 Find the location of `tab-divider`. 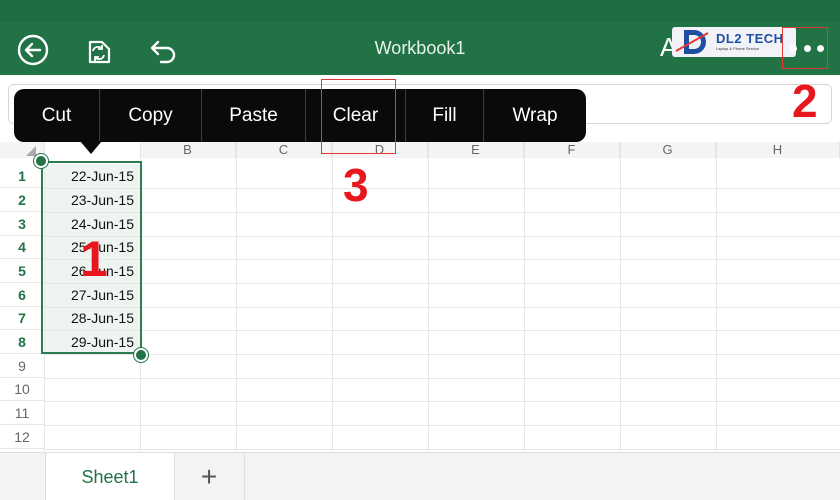

tab-divider is located at coordinates (244, 476).